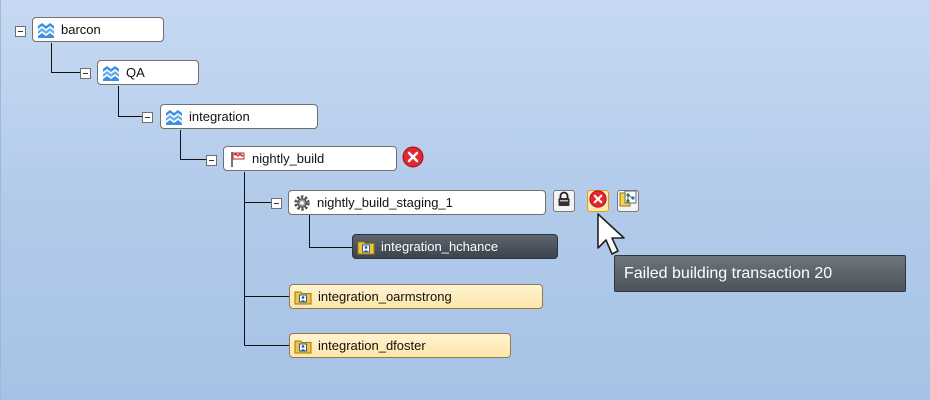  What do you see at coordinates (288, 158) in the screenshot?
I see `tree-node-label: nightly_build` at bounding box center [288, 158].